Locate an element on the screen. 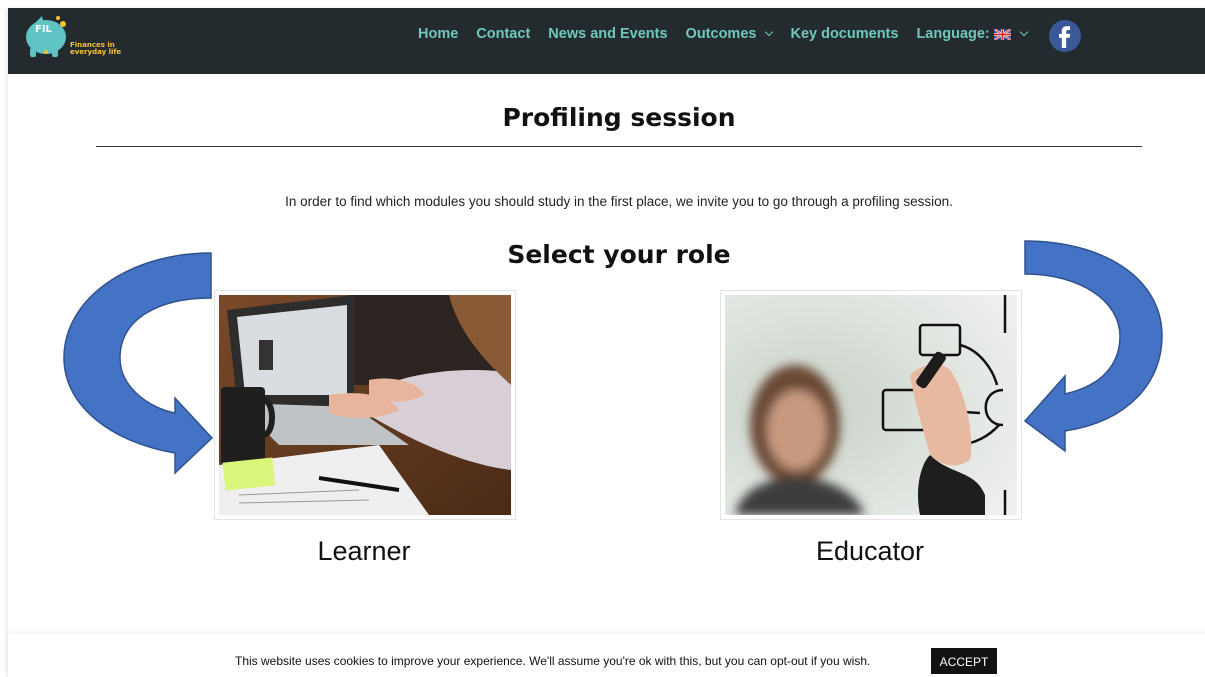  logo-tagline: Finances in everyday life is located at coordinates (96, 48).